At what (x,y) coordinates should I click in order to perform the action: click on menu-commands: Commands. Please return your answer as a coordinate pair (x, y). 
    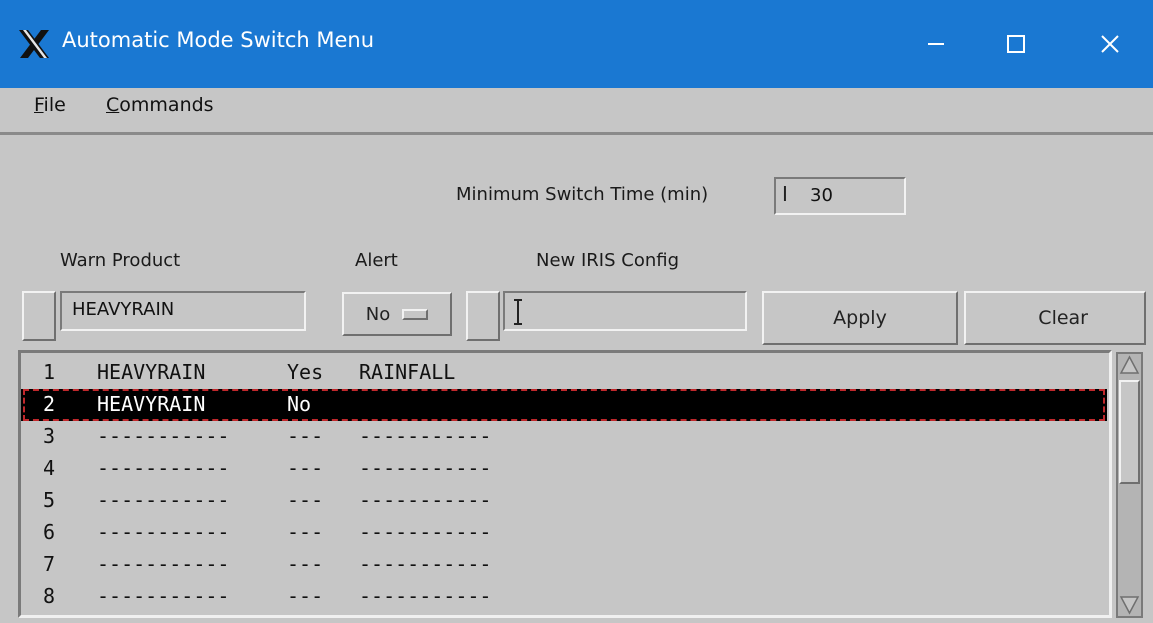
    Looking at the image, I should click on (160, 105).